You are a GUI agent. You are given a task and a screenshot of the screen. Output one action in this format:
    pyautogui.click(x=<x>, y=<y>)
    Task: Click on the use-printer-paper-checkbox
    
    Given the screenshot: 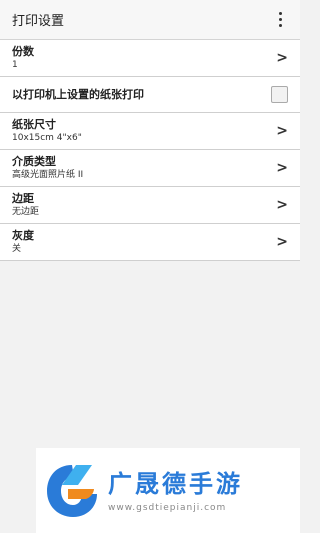 What is the action you would take?
    pyautogui.click(x=279, y=94)
    